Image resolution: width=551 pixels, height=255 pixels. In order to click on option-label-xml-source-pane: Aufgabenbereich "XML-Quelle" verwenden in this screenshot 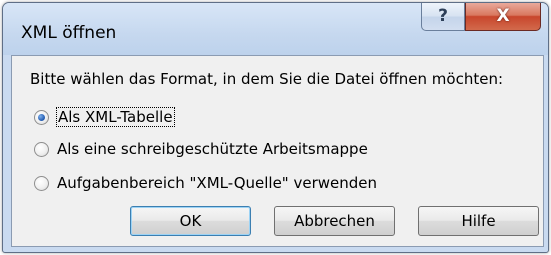, I will do `click(217, 183)`.